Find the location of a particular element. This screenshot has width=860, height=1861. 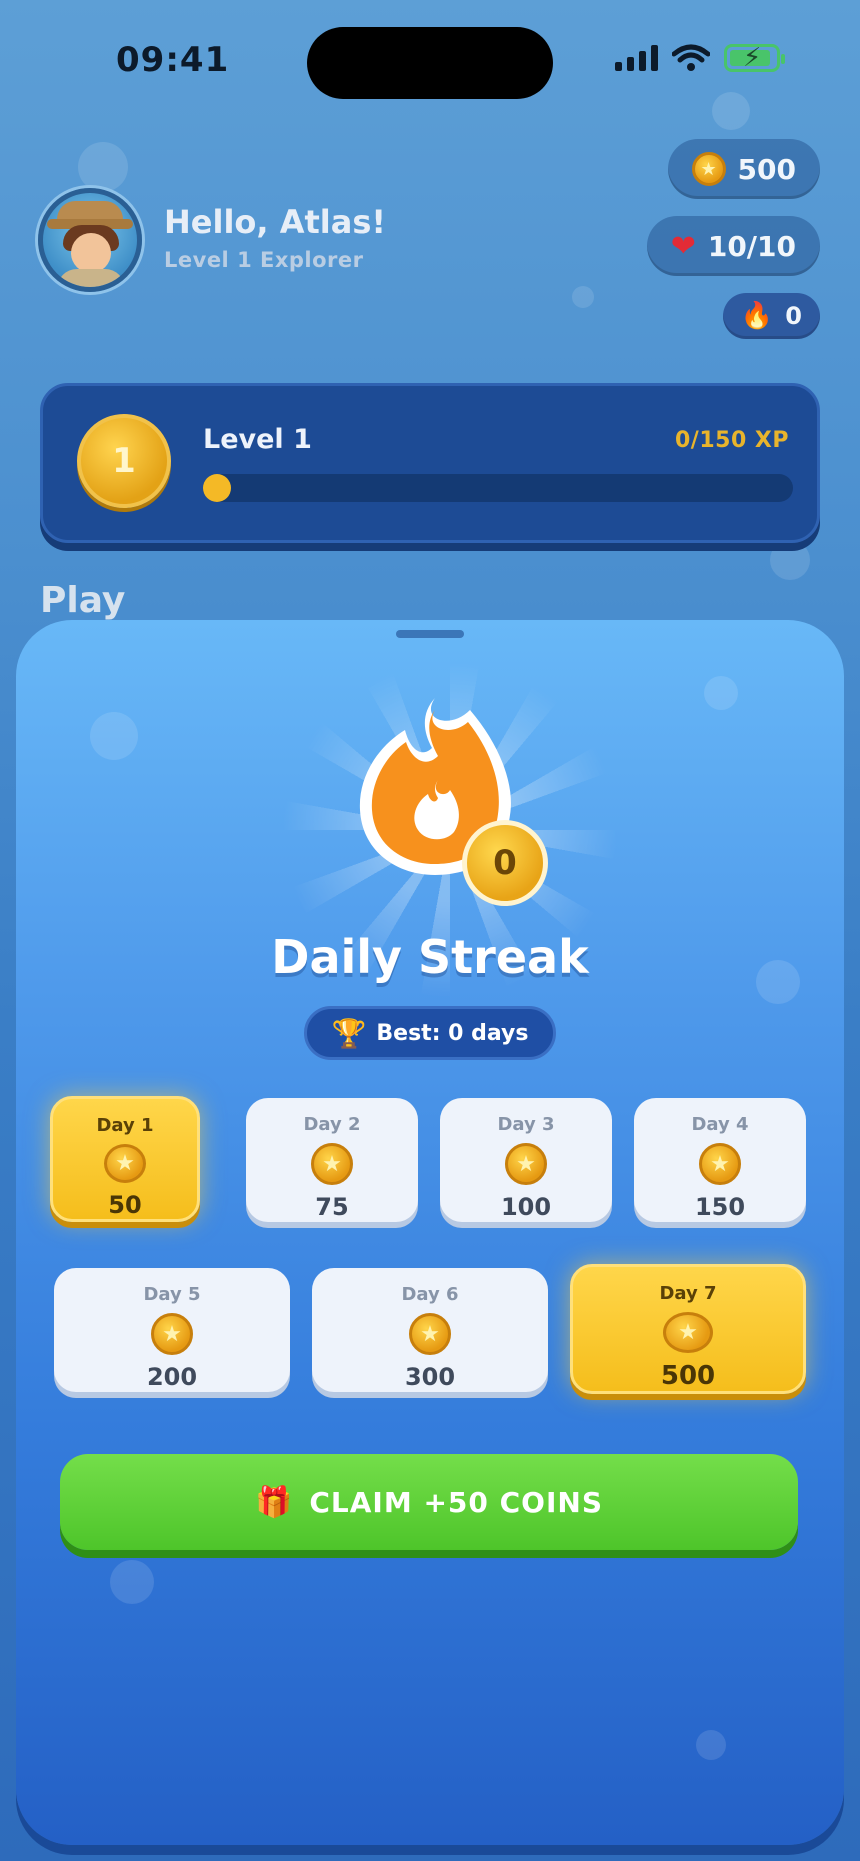

day-reward: 150 is located at coordinates (720, 1207).